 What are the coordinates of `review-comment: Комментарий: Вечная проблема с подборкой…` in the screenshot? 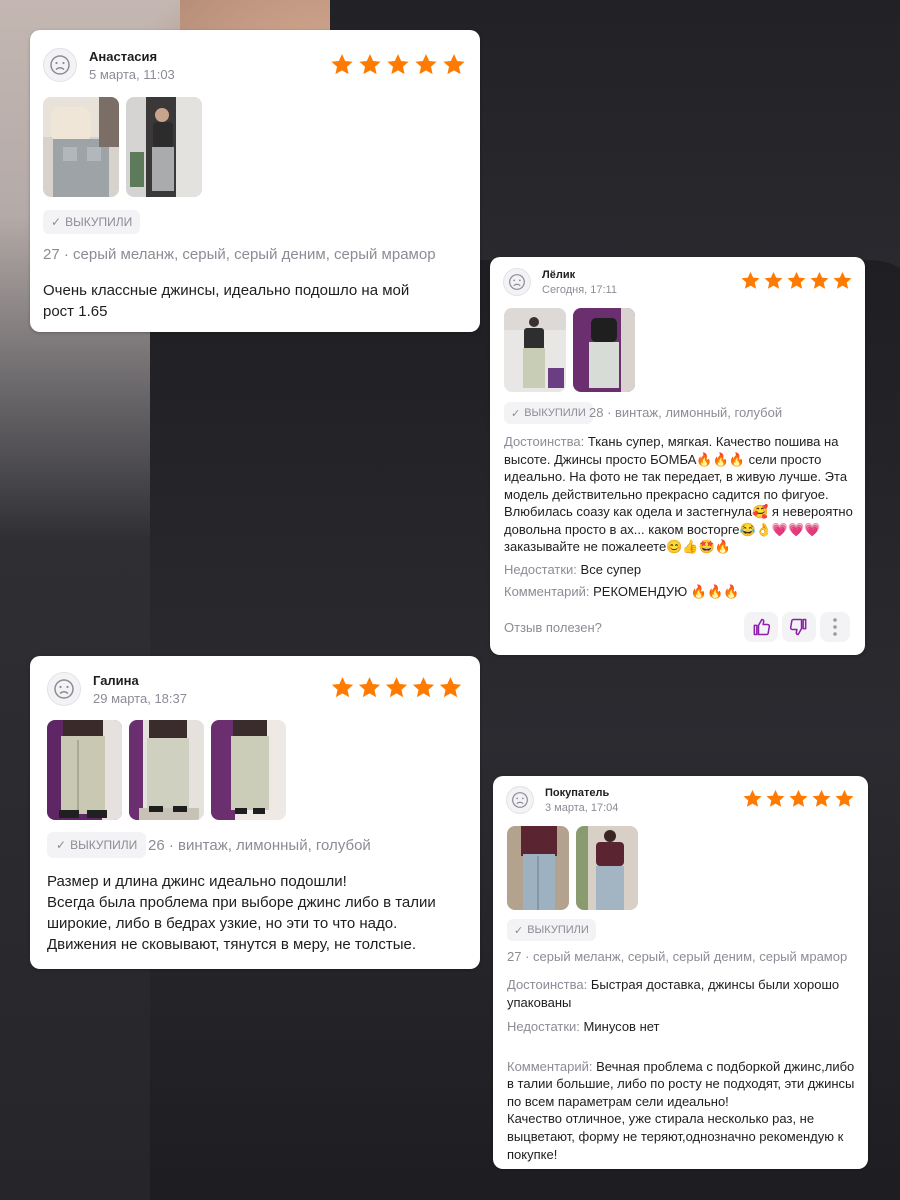 It's located at (683, 1101).